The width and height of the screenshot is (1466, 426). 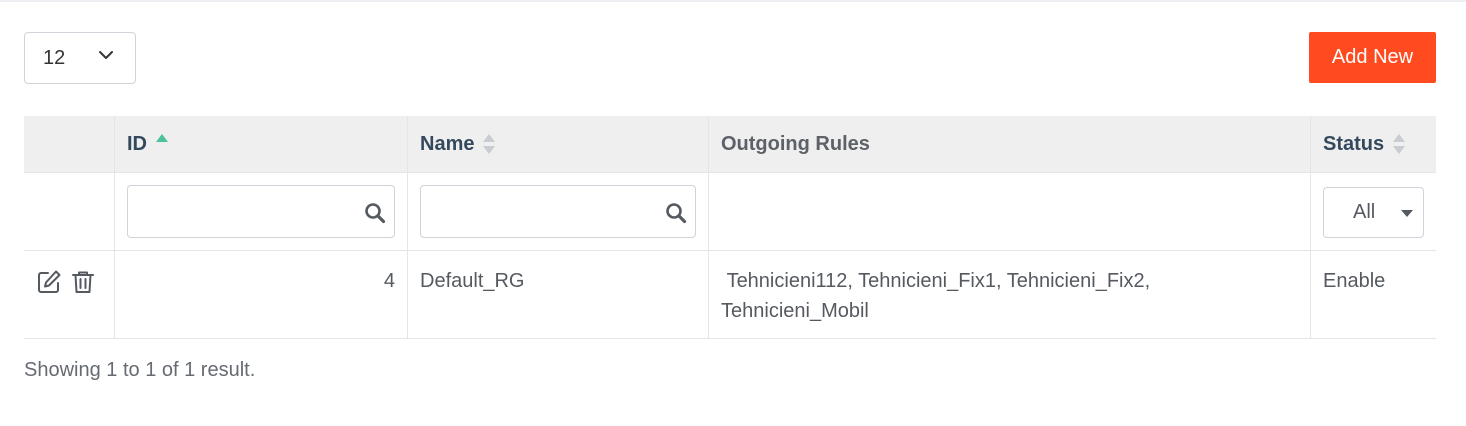 I want to click on column-header-label: ID, so click(x=137, y=143).